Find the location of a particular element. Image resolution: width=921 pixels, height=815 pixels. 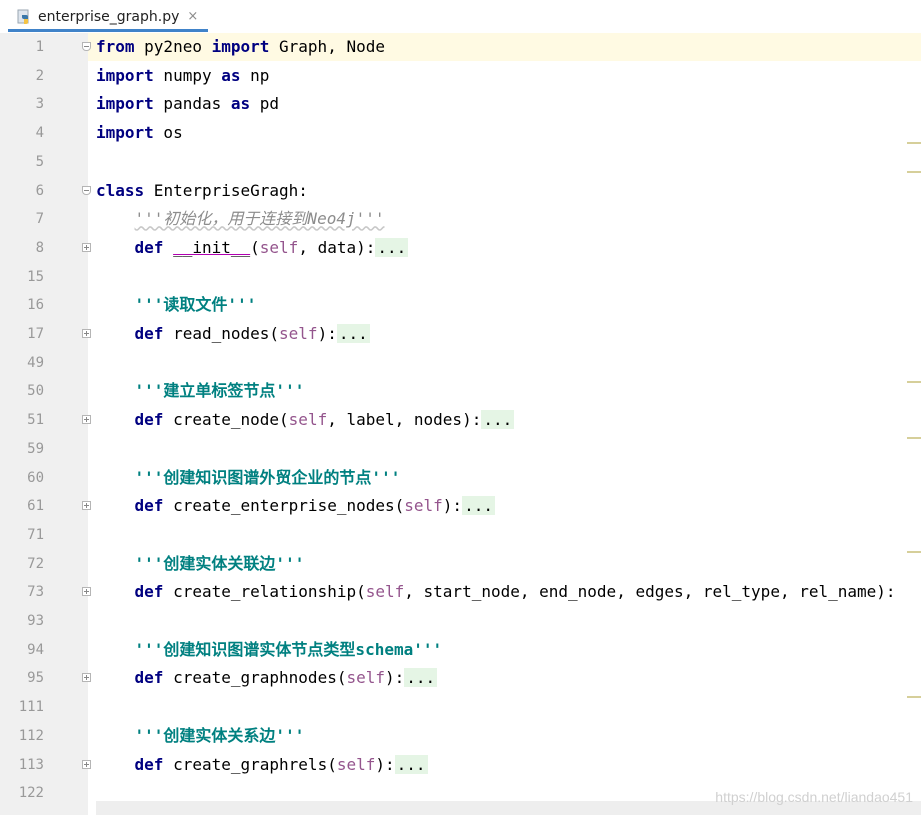

line-number: 49 is located at coordinates (35, 362).